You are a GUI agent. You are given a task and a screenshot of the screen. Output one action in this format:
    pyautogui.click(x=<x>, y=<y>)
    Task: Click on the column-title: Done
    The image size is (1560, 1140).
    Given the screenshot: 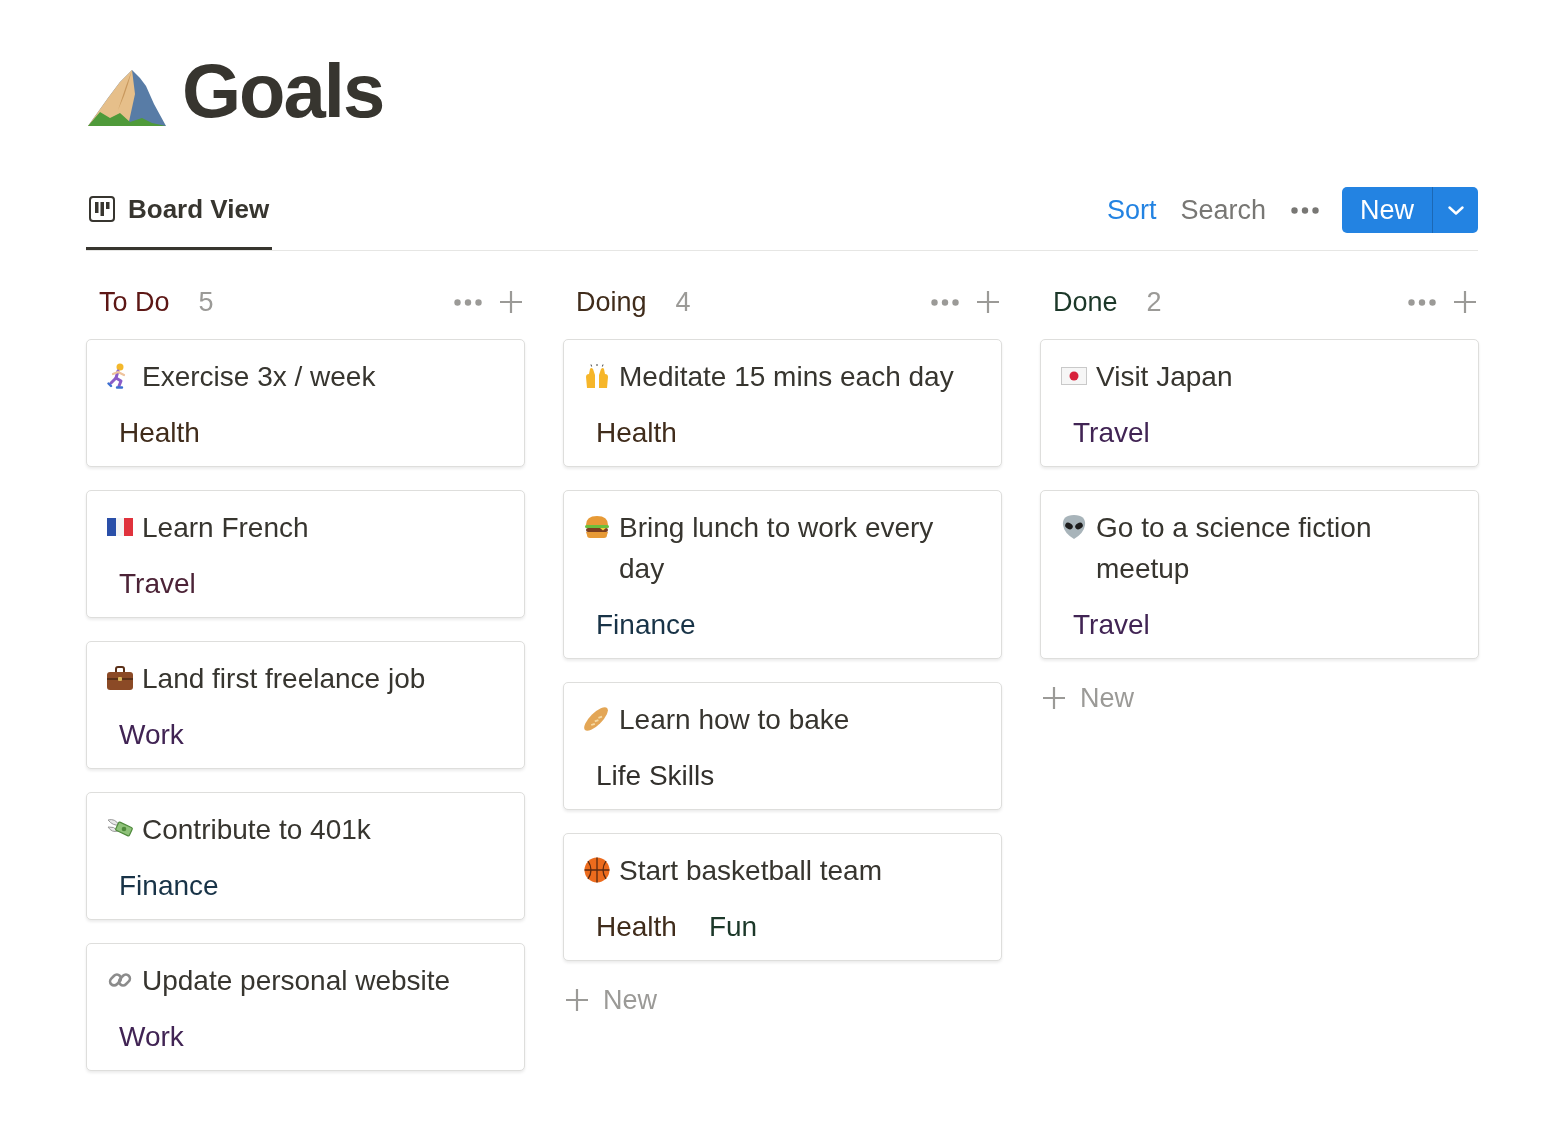 What is the action you would take?
    pyautogui.click(x=1085, y=302)
    